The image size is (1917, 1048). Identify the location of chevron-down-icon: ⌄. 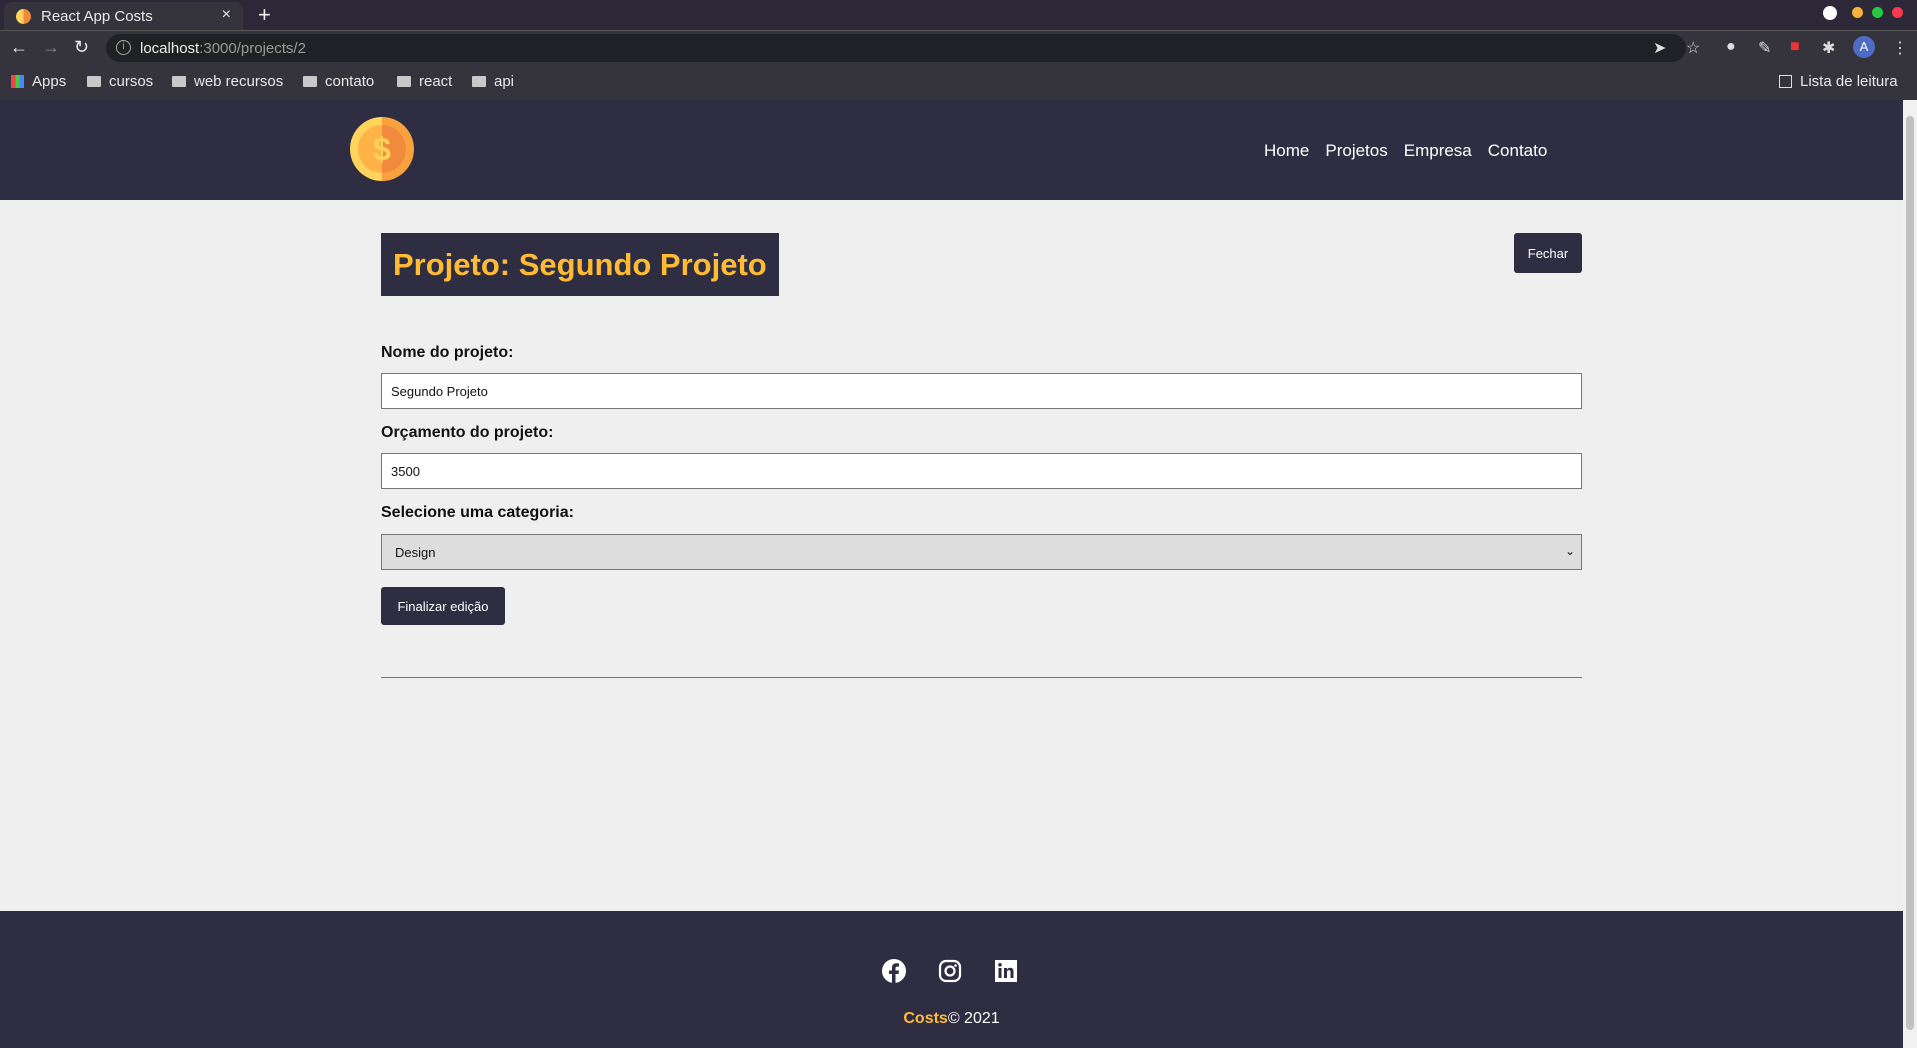
(1569, 551).